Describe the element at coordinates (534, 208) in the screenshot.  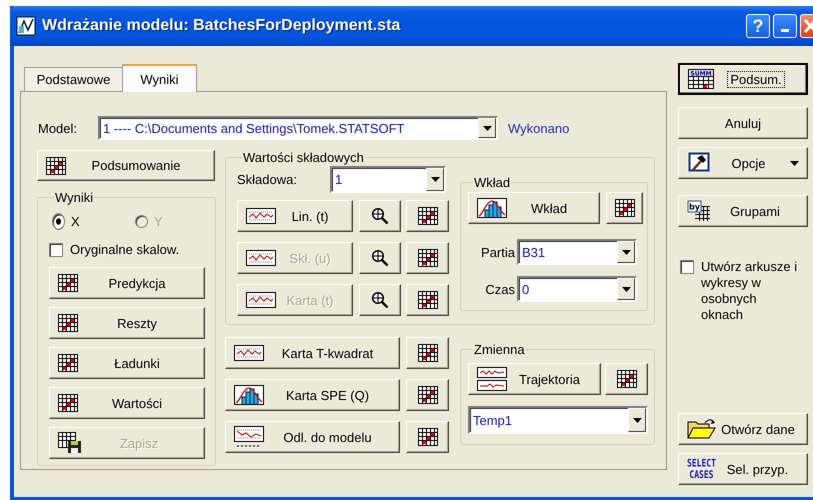
I see `contribution-button: Wkład` at that location.